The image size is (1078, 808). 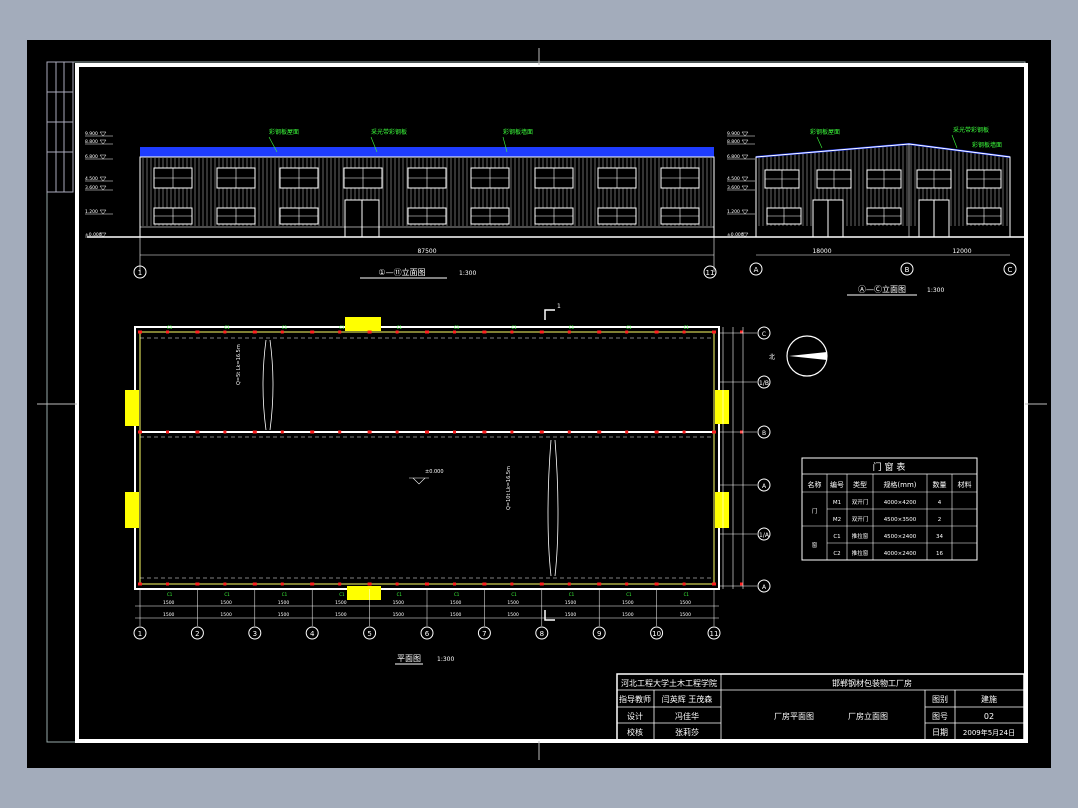 What do you see at coordinates (907, 270) in the screenshot?
I see `elevation-2-axis: B` at bounding box center [907, 270].